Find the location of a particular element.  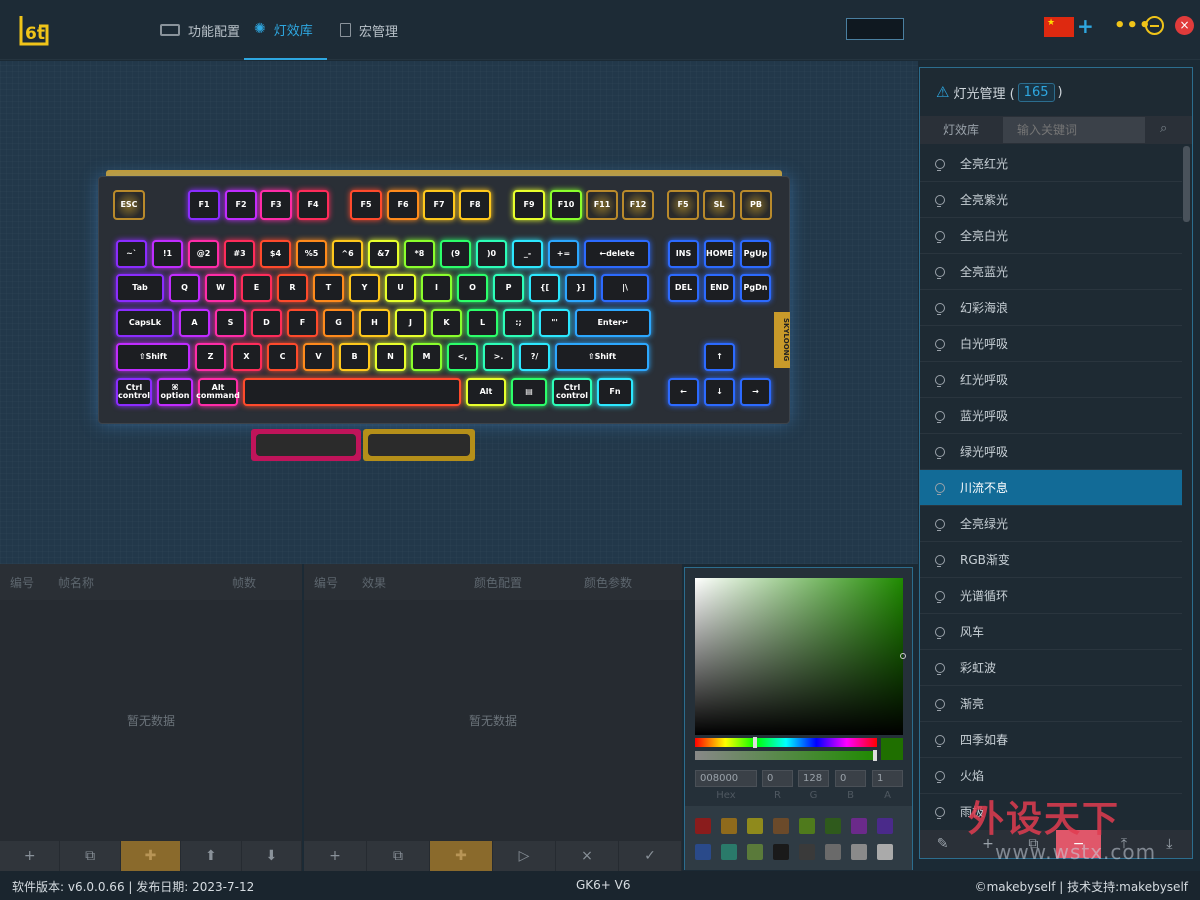

search-input is located at coordinates (1074, 130).